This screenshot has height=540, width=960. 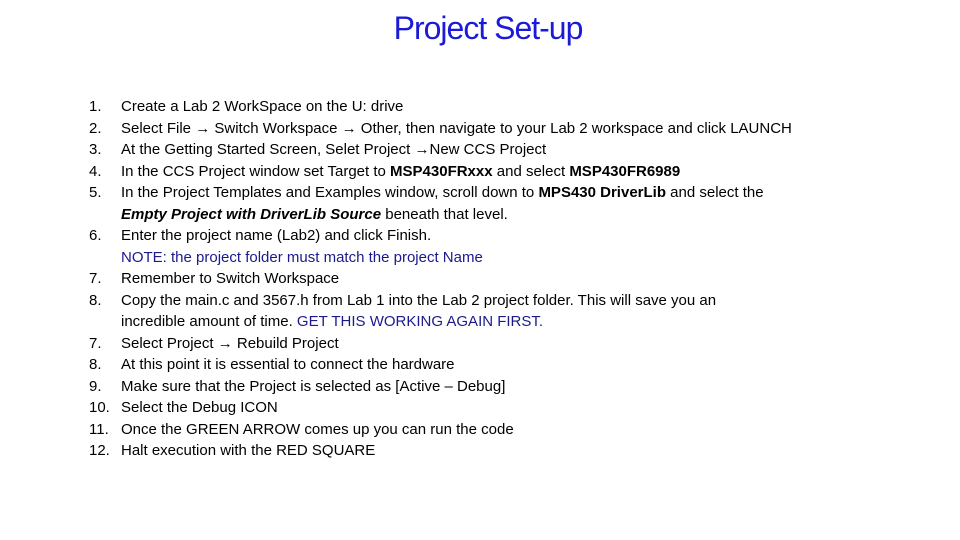 I want to click on list-item: 7. Select Project → Rebuild Project, so click(x=499, y=344).